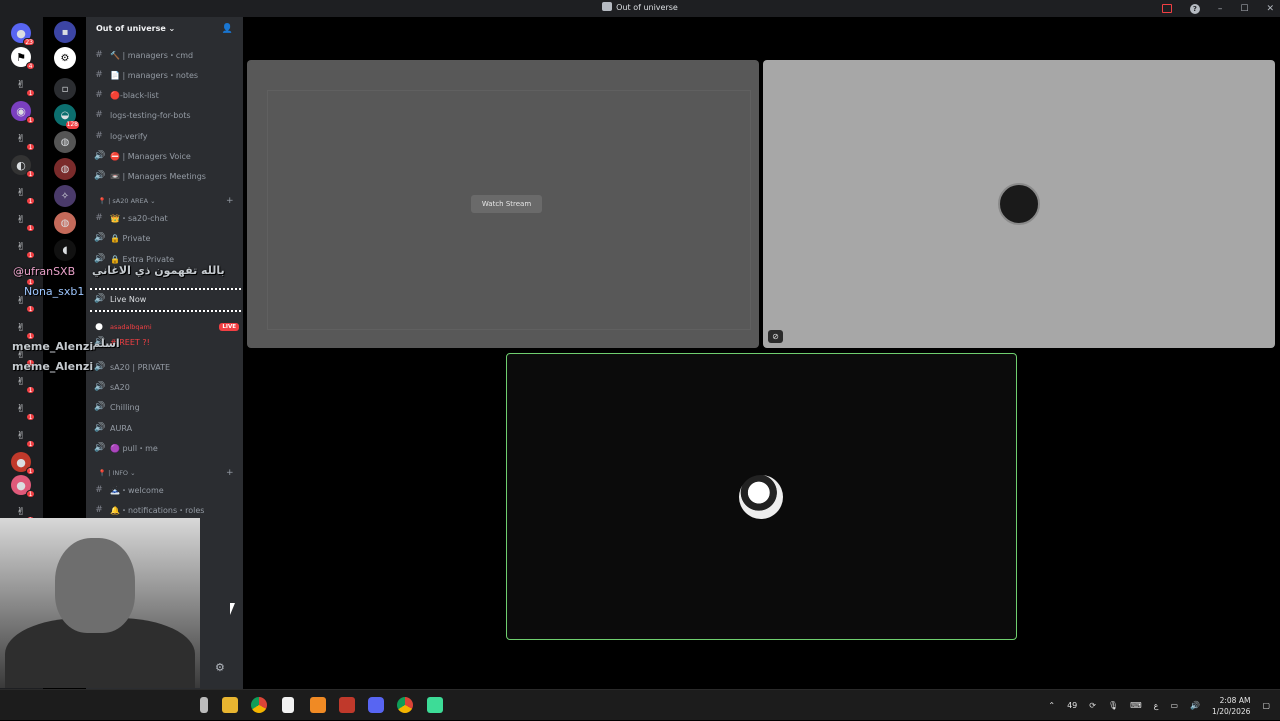  What do you see at coordinates (640, 704) in the screenshot?
I see `taskbar: ⌃ 49 ⟳ 🎙 ⌨ ع ▭ 🔊 2:08 AM 1/20/2026 ▢` at bounding box center [640, 704].